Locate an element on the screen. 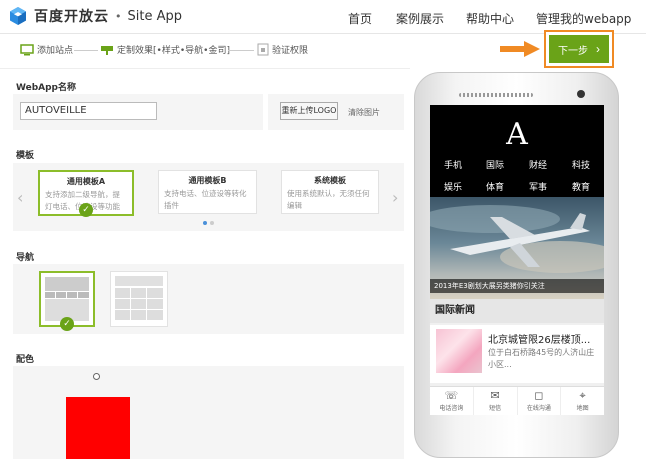  bottom-item-chat: ◻ 在线沟通 is located at coordinates (540, 401).